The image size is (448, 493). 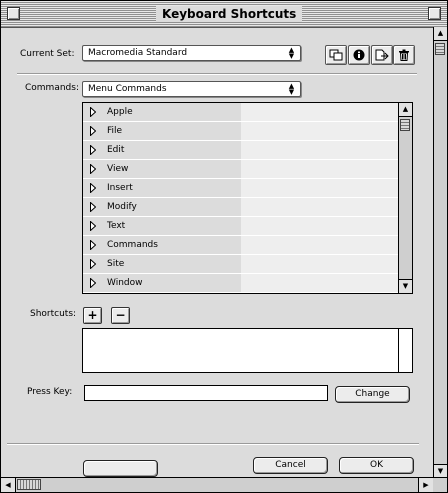 I want to click on command-name: Apple, so click(x=120, y=112).